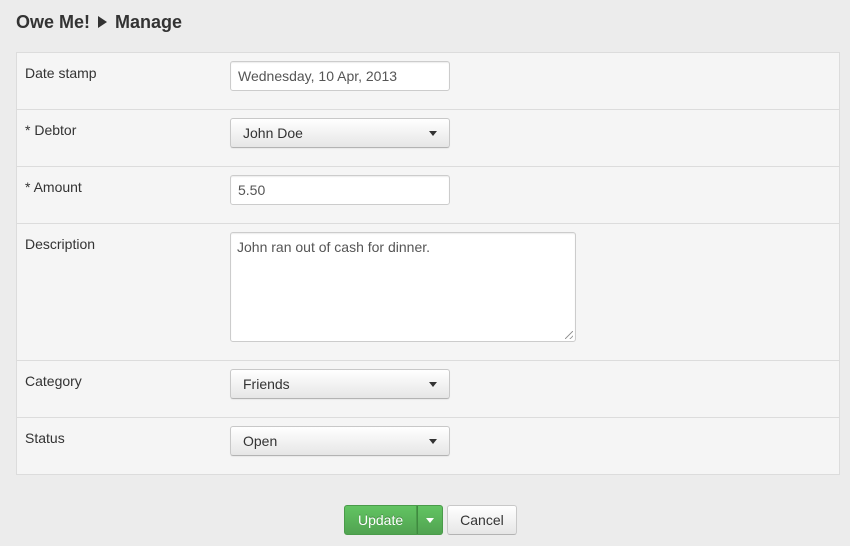 This screenshot has height=546, width=850. Describe the element at coordinates (340, 384) in the screenshot. I see `category-select: Friends` at that location.